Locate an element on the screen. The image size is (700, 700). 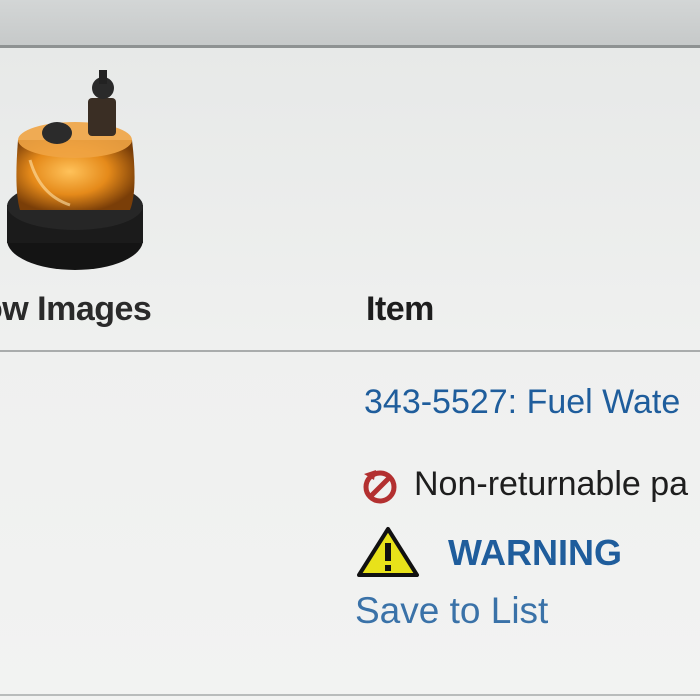
top-band is located at coordinates (350, 23).